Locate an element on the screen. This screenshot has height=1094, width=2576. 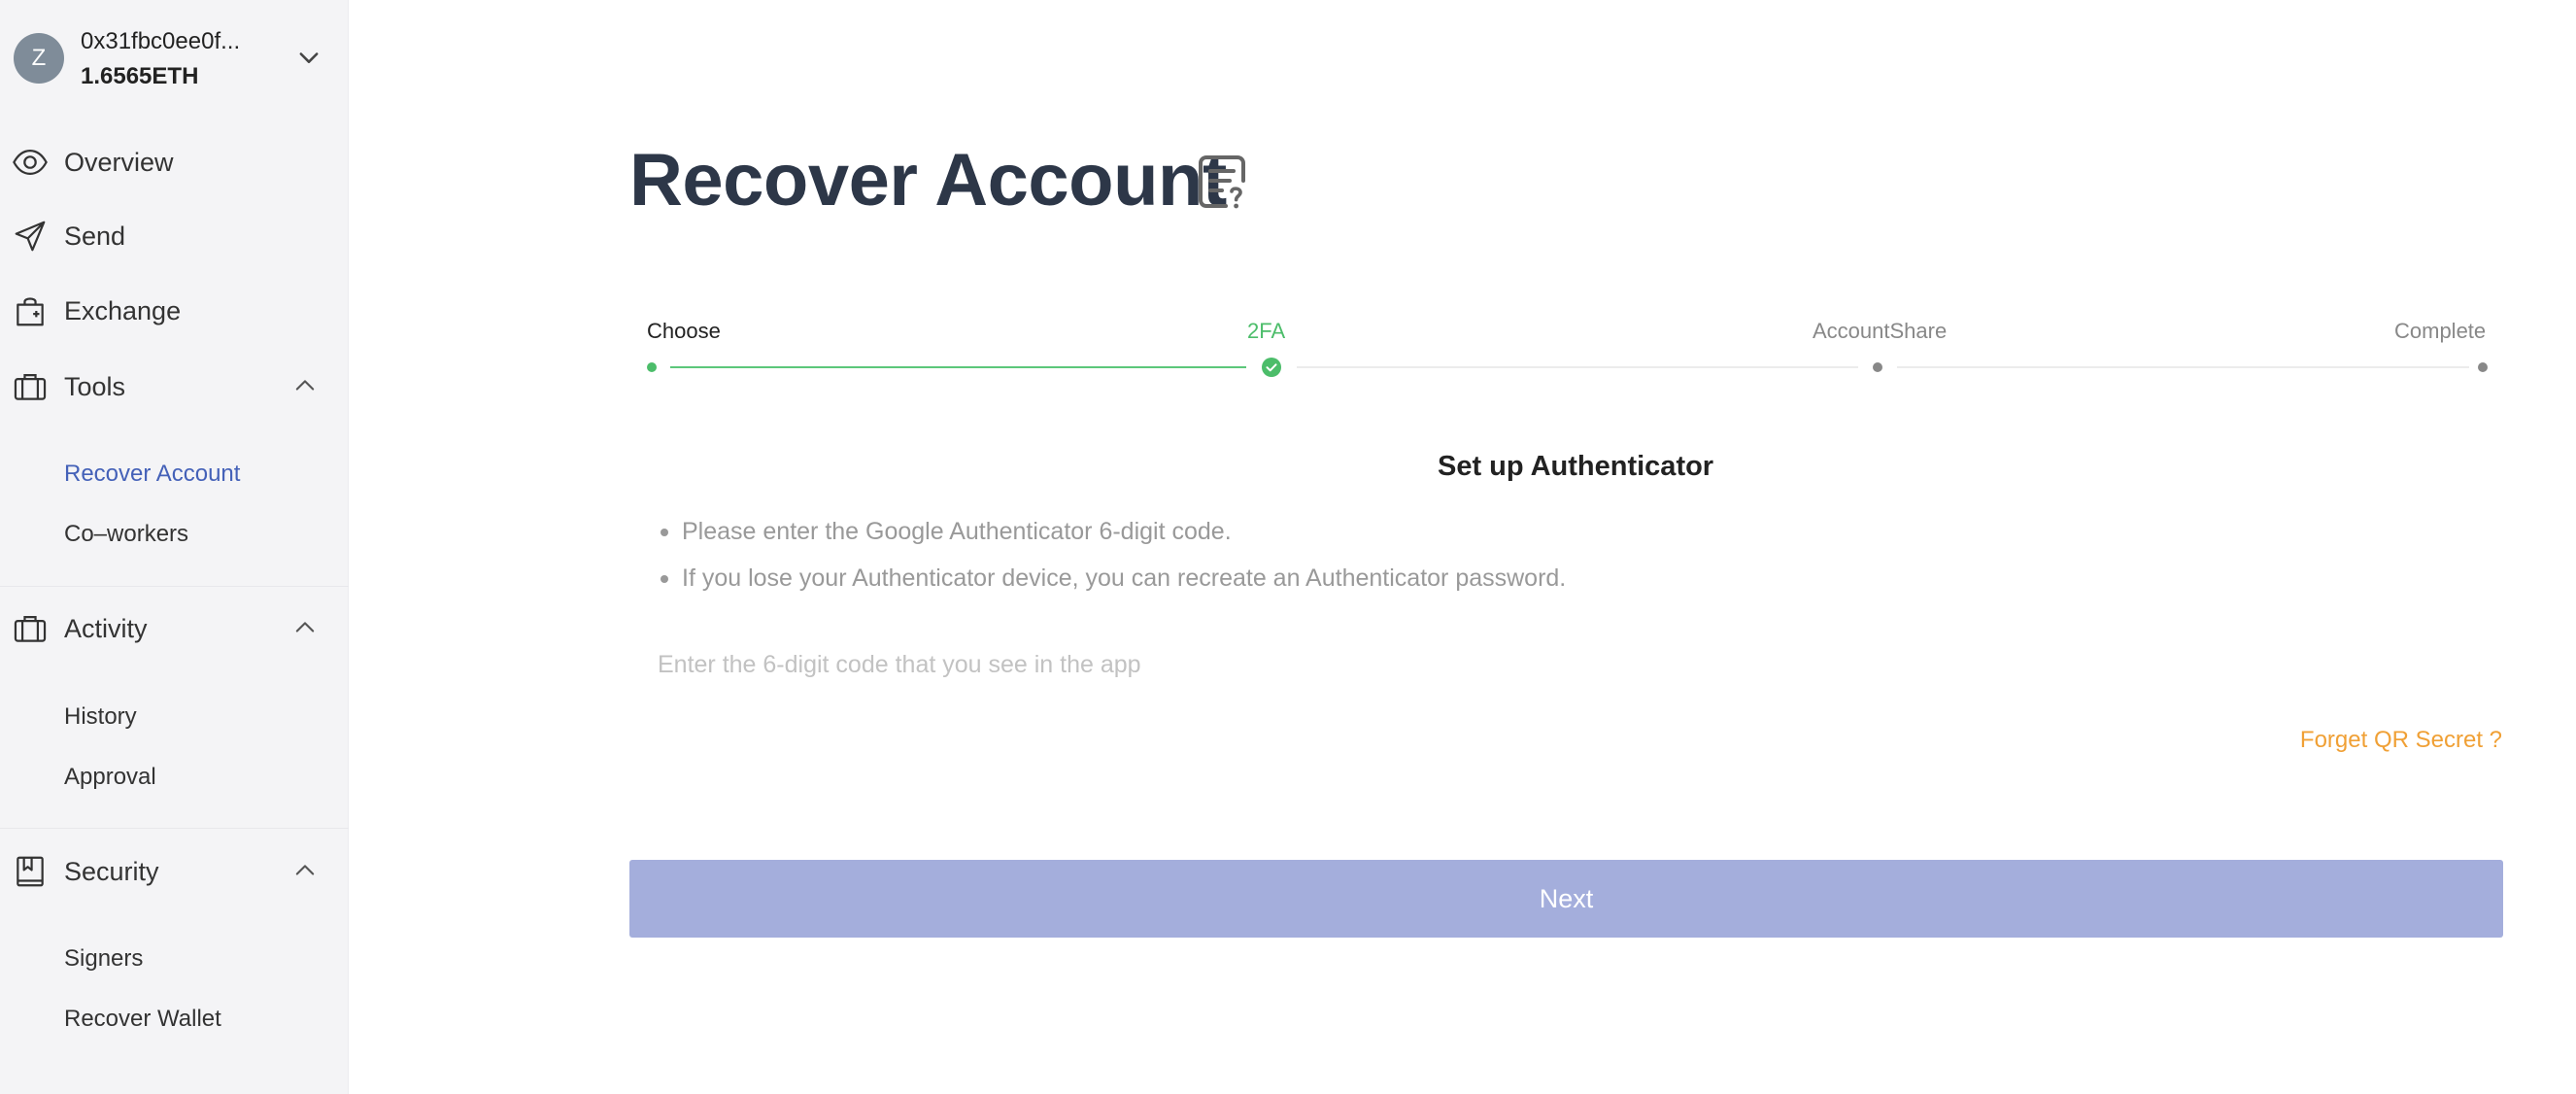
sidebar-item-recover-wallet: Recover Wallet is located at coordinates (142, 1019).